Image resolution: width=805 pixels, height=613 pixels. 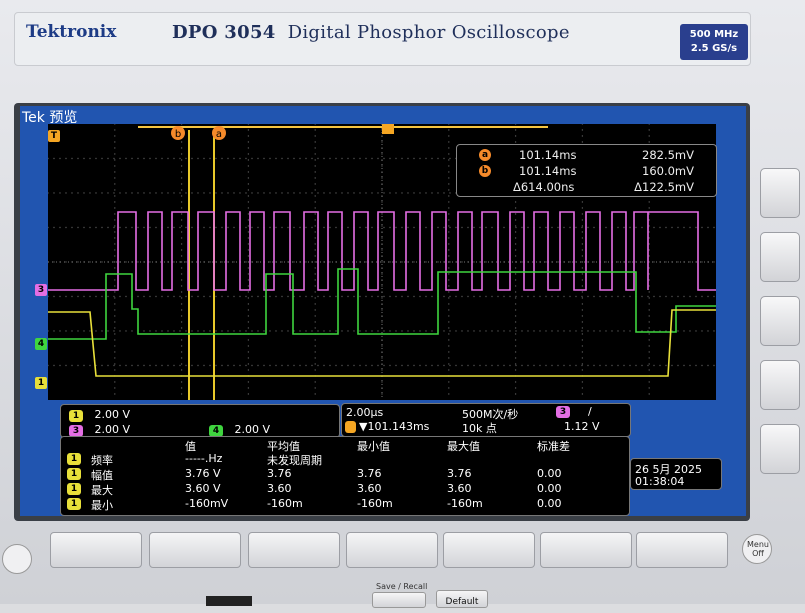 I want to click on save-recall-label: Save / Recall, so click(x=402, y=586).